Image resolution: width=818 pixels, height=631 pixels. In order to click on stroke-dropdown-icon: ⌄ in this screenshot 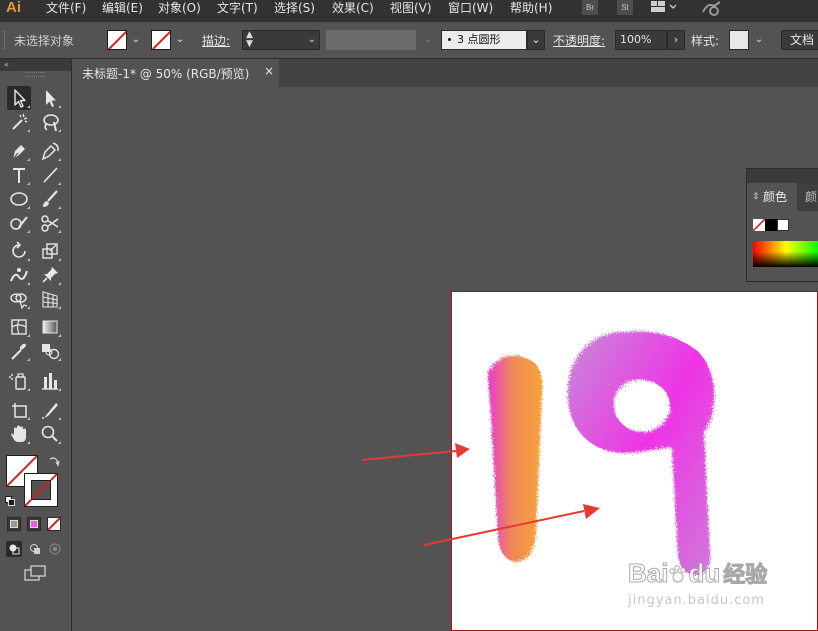, I will do `click(180, 40)`.